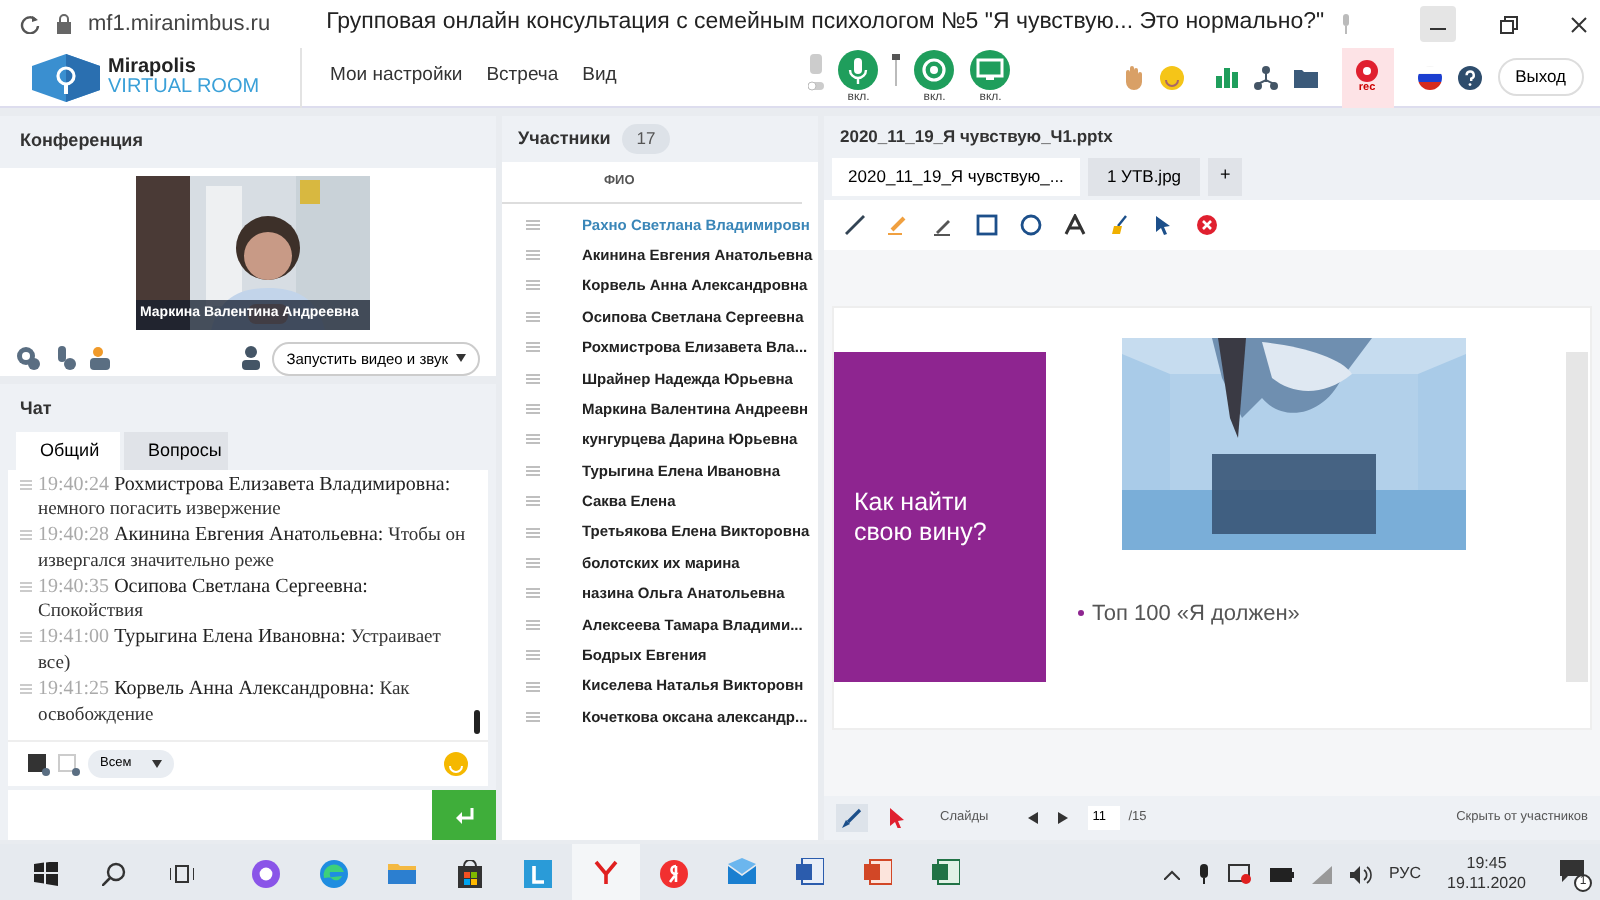  What do you see at coordinates (1226, 77) in the screenshot?
I see `chart-icon` at bounding box center [1226, 77].